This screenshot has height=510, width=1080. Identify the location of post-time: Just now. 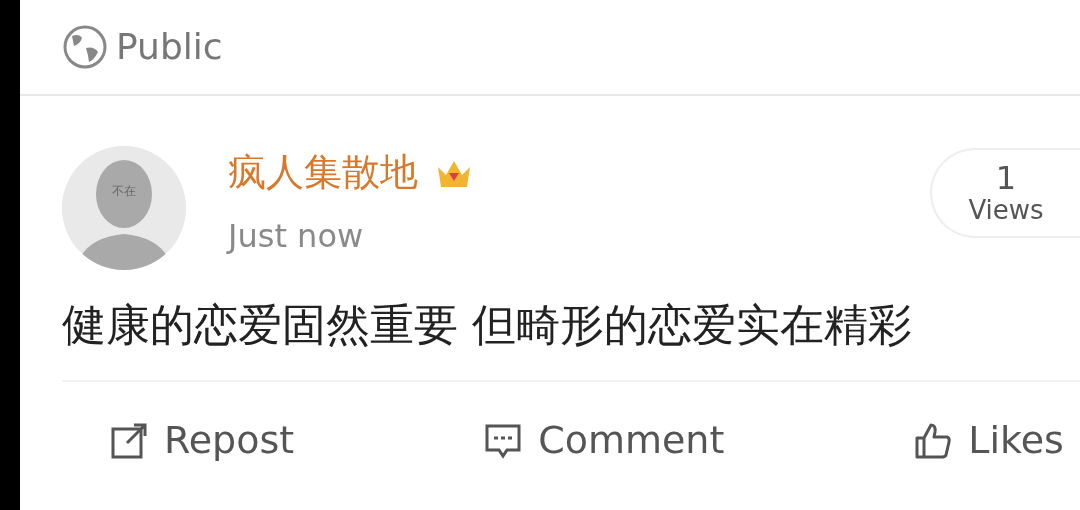
(296, 236).